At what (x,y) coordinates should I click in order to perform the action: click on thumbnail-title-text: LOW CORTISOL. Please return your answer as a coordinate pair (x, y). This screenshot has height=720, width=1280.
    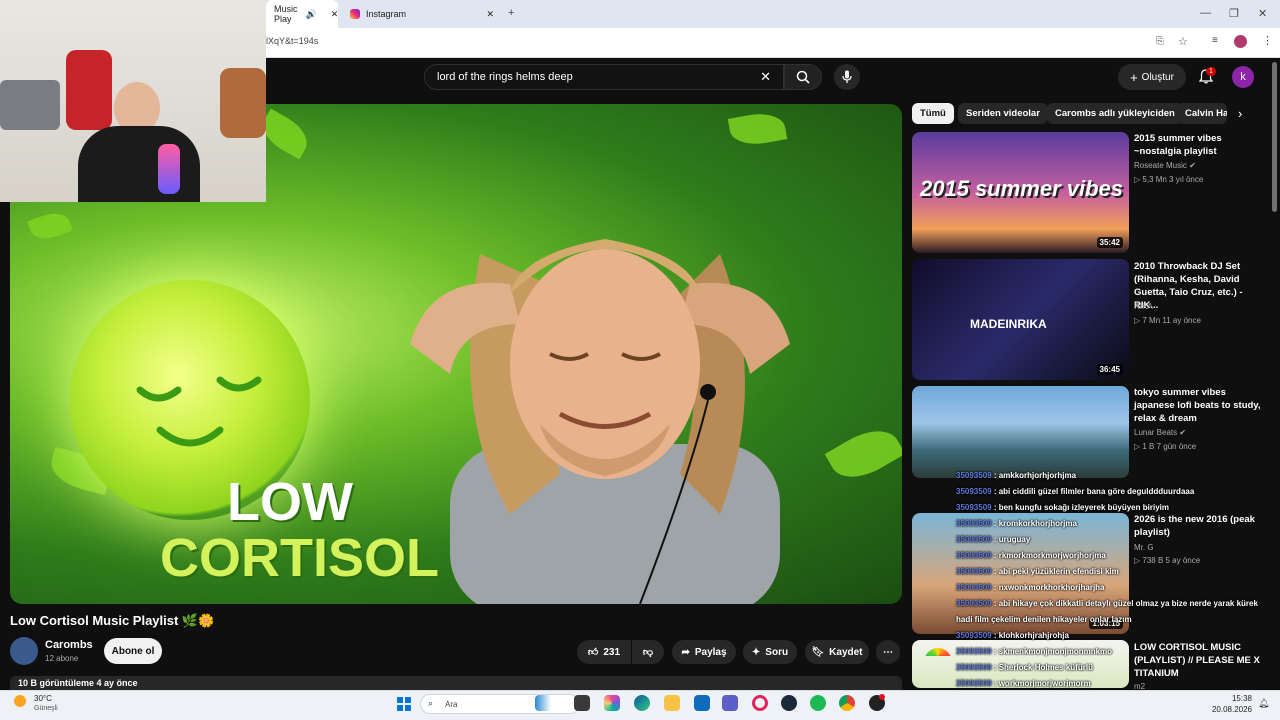
    Looking at the image, I should click on (299, 530).